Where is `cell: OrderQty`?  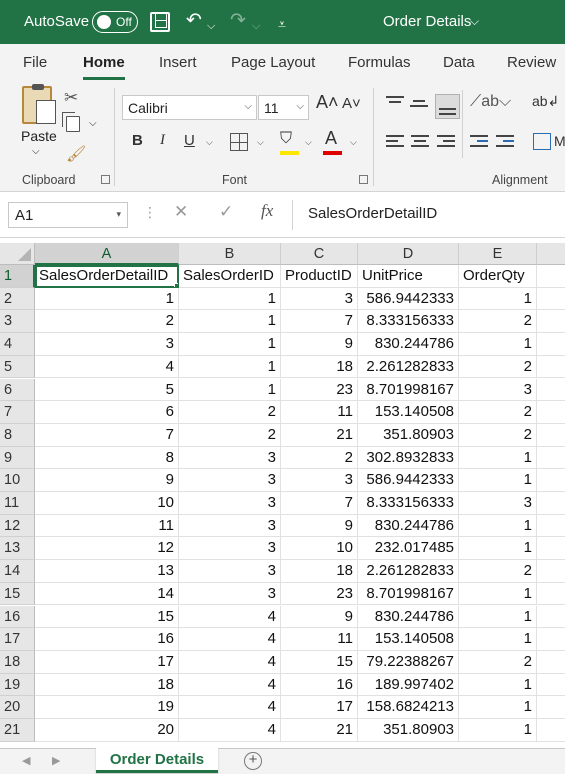 cell: OrderQty is located at coordinates (498, 276).